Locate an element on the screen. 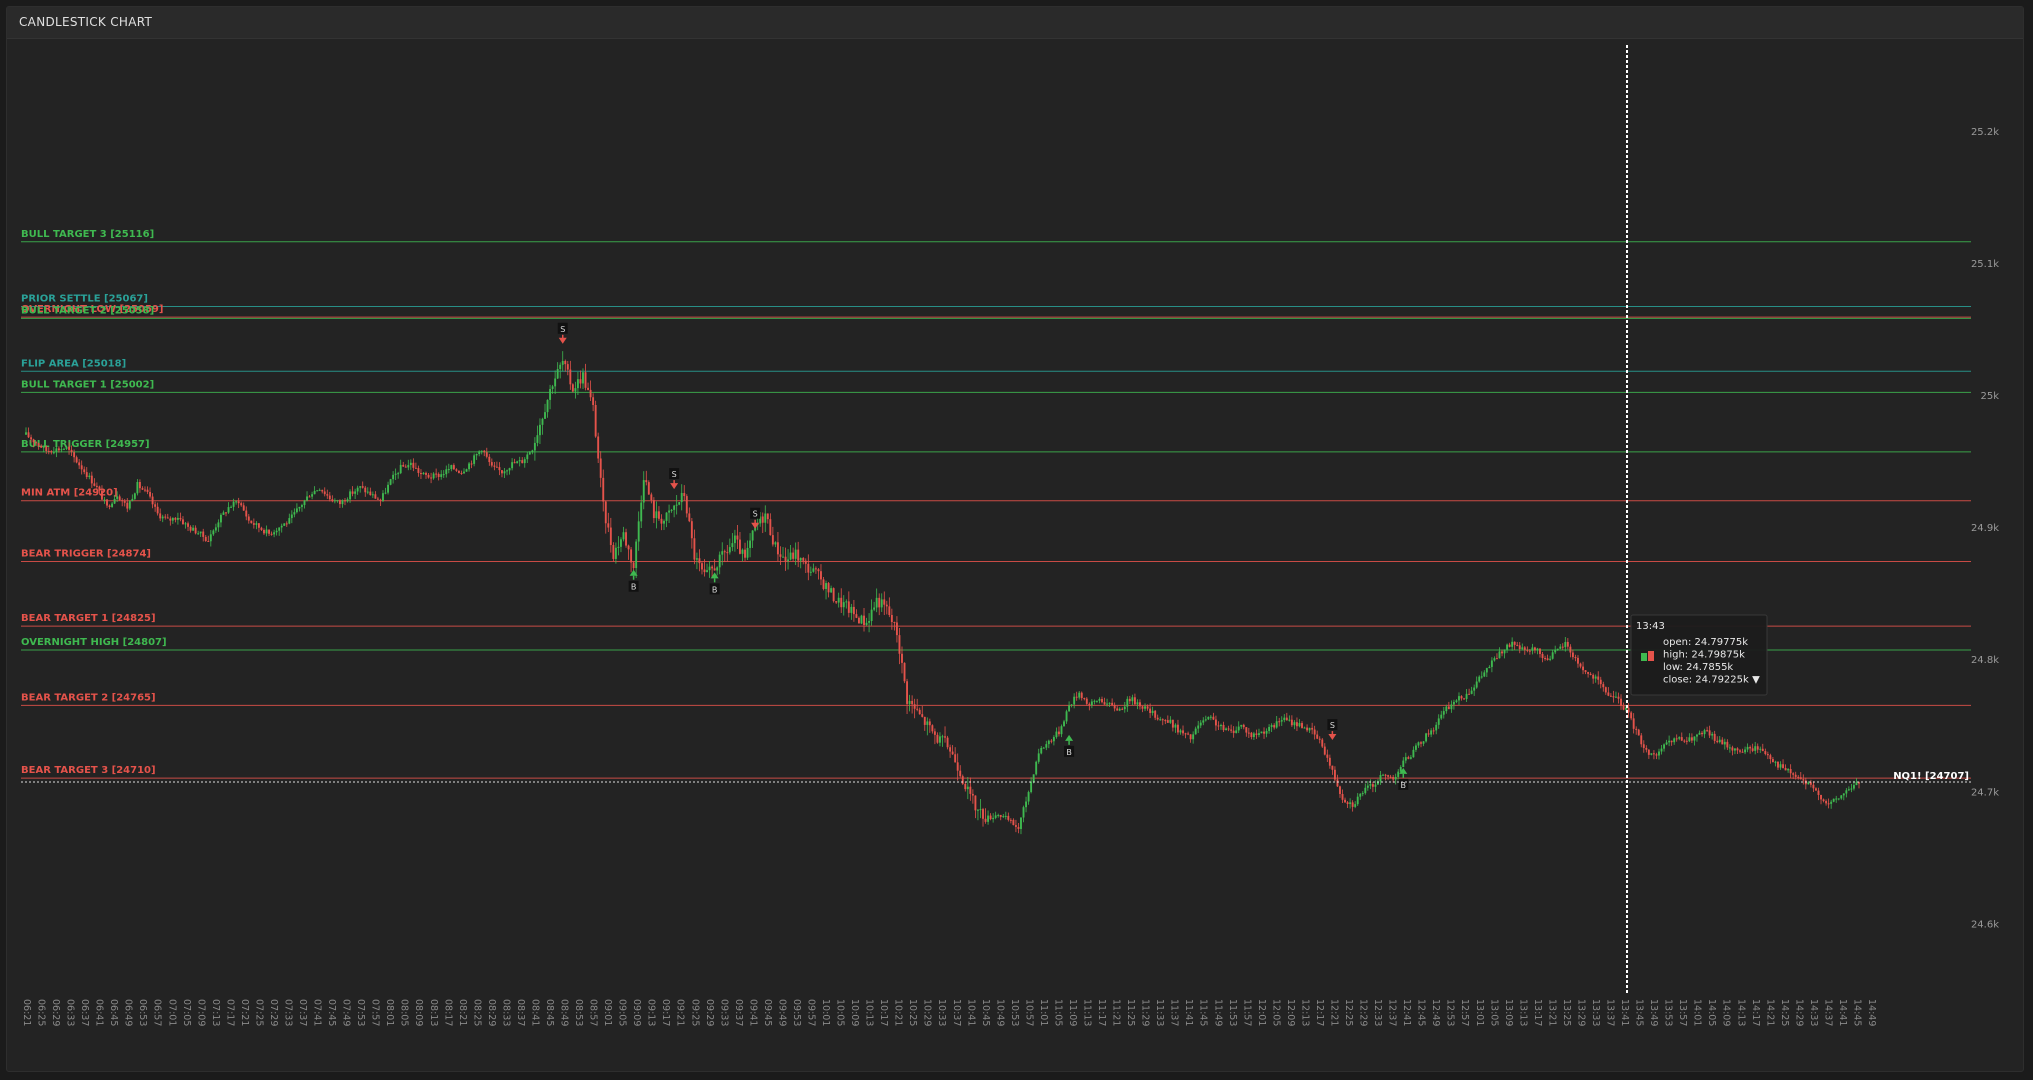  x-tick-label: 14:37 is located at coordinates (1827, 1012).